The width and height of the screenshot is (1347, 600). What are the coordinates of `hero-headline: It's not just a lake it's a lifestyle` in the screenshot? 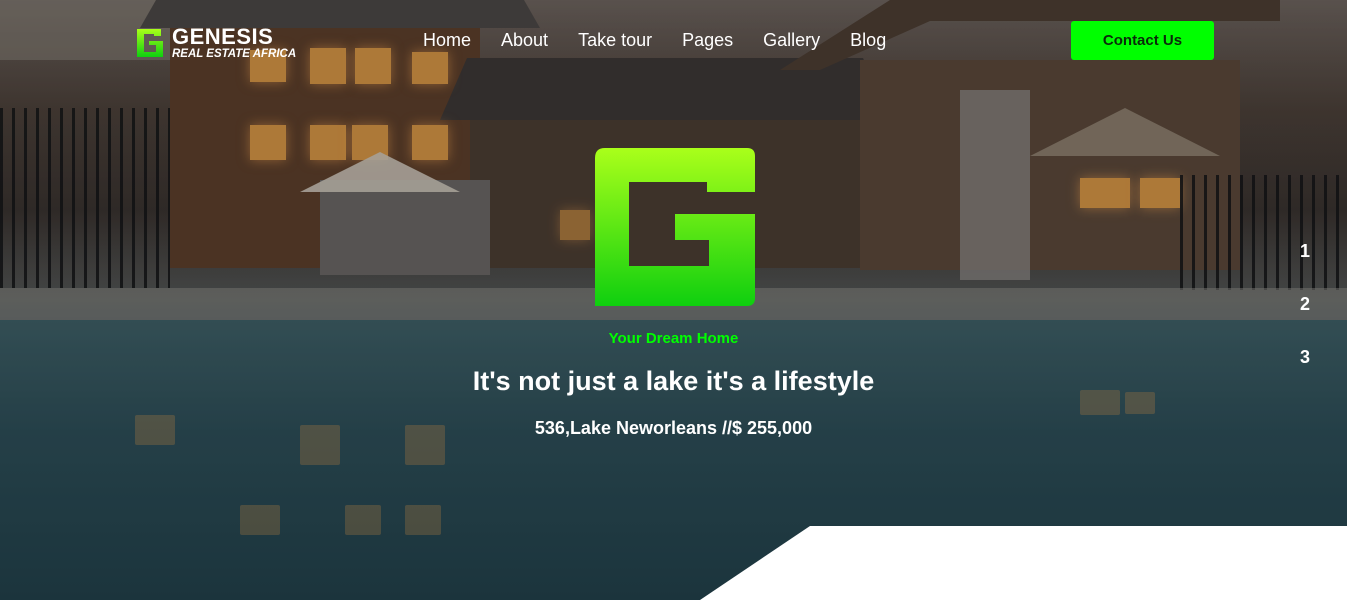 It's located at (673, 381).